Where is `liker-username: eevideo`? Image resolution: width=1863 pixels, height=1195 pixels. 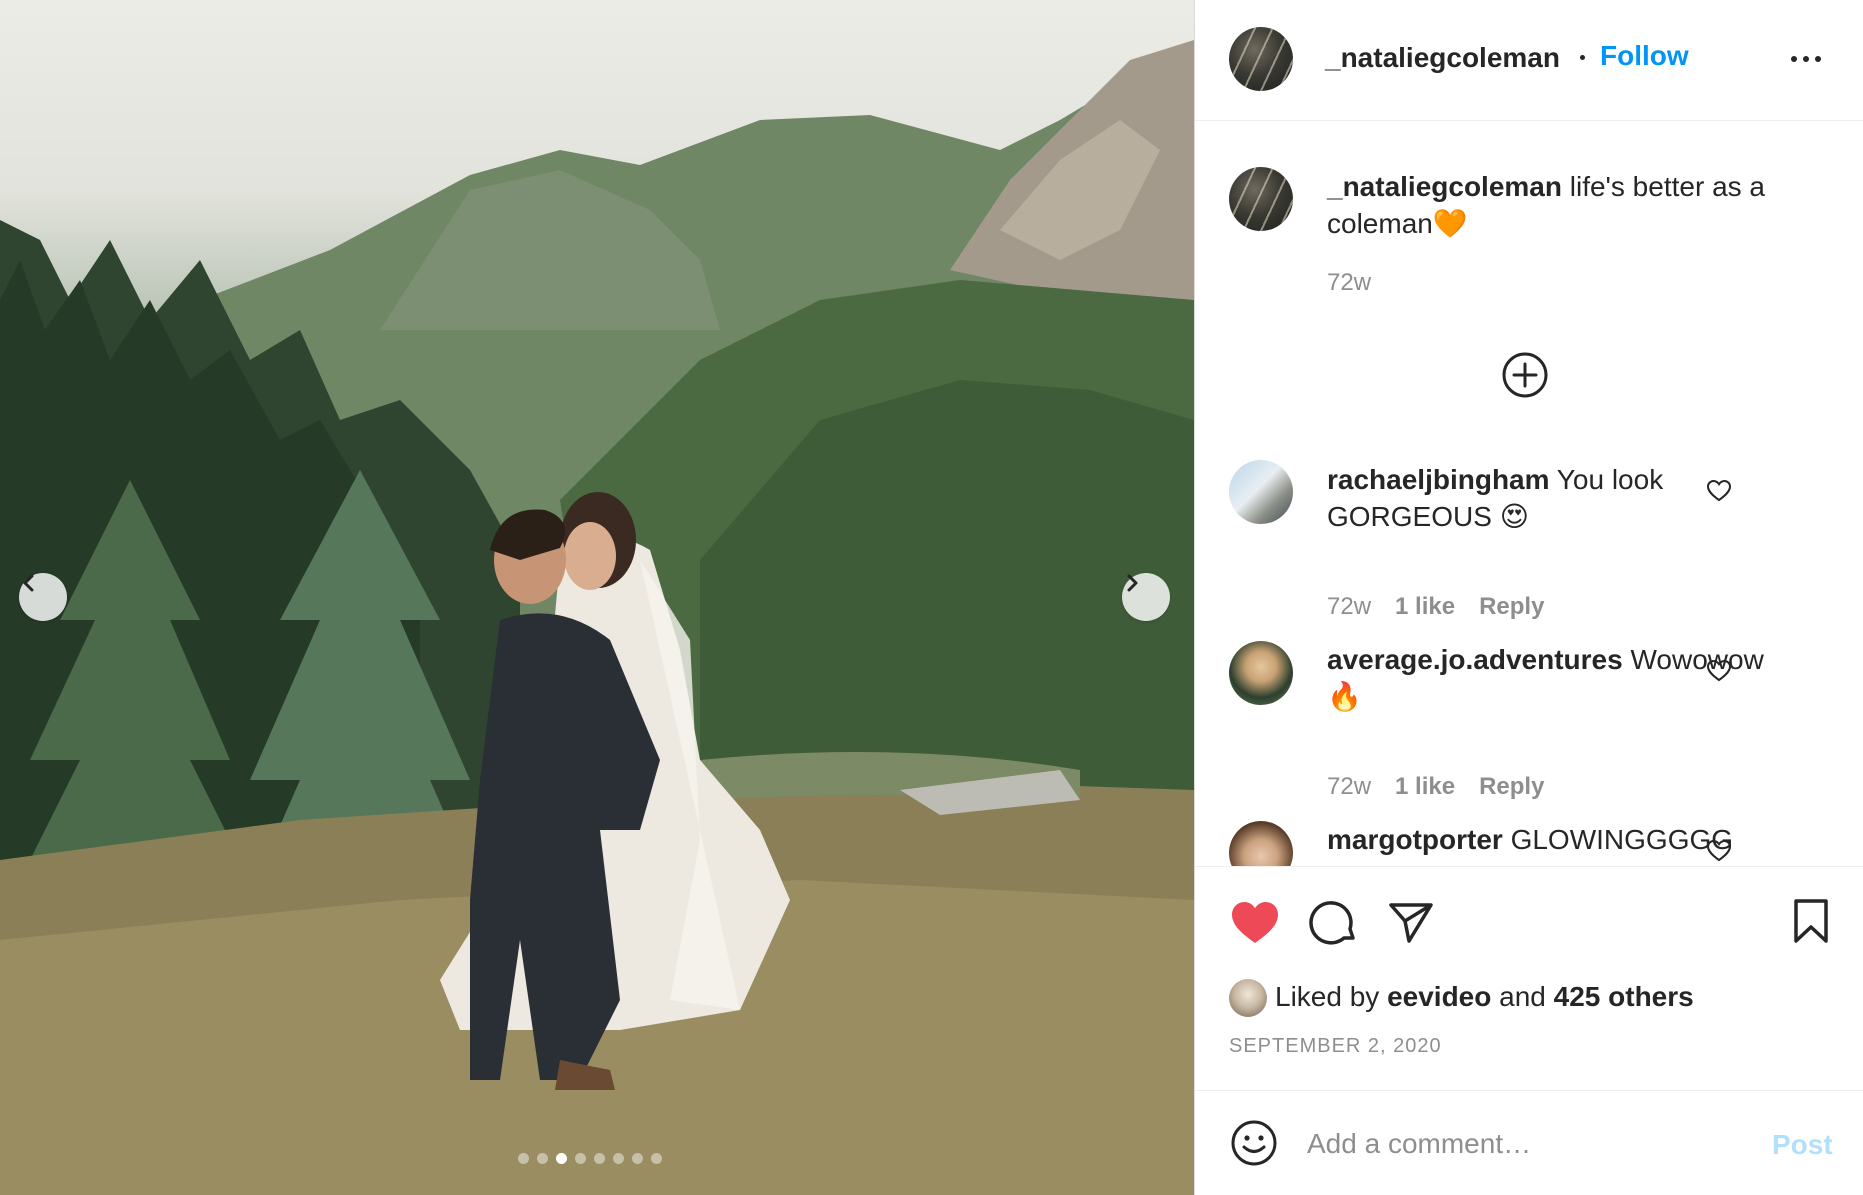 liker-username: eevideo is located at coordinates (1439, 996).